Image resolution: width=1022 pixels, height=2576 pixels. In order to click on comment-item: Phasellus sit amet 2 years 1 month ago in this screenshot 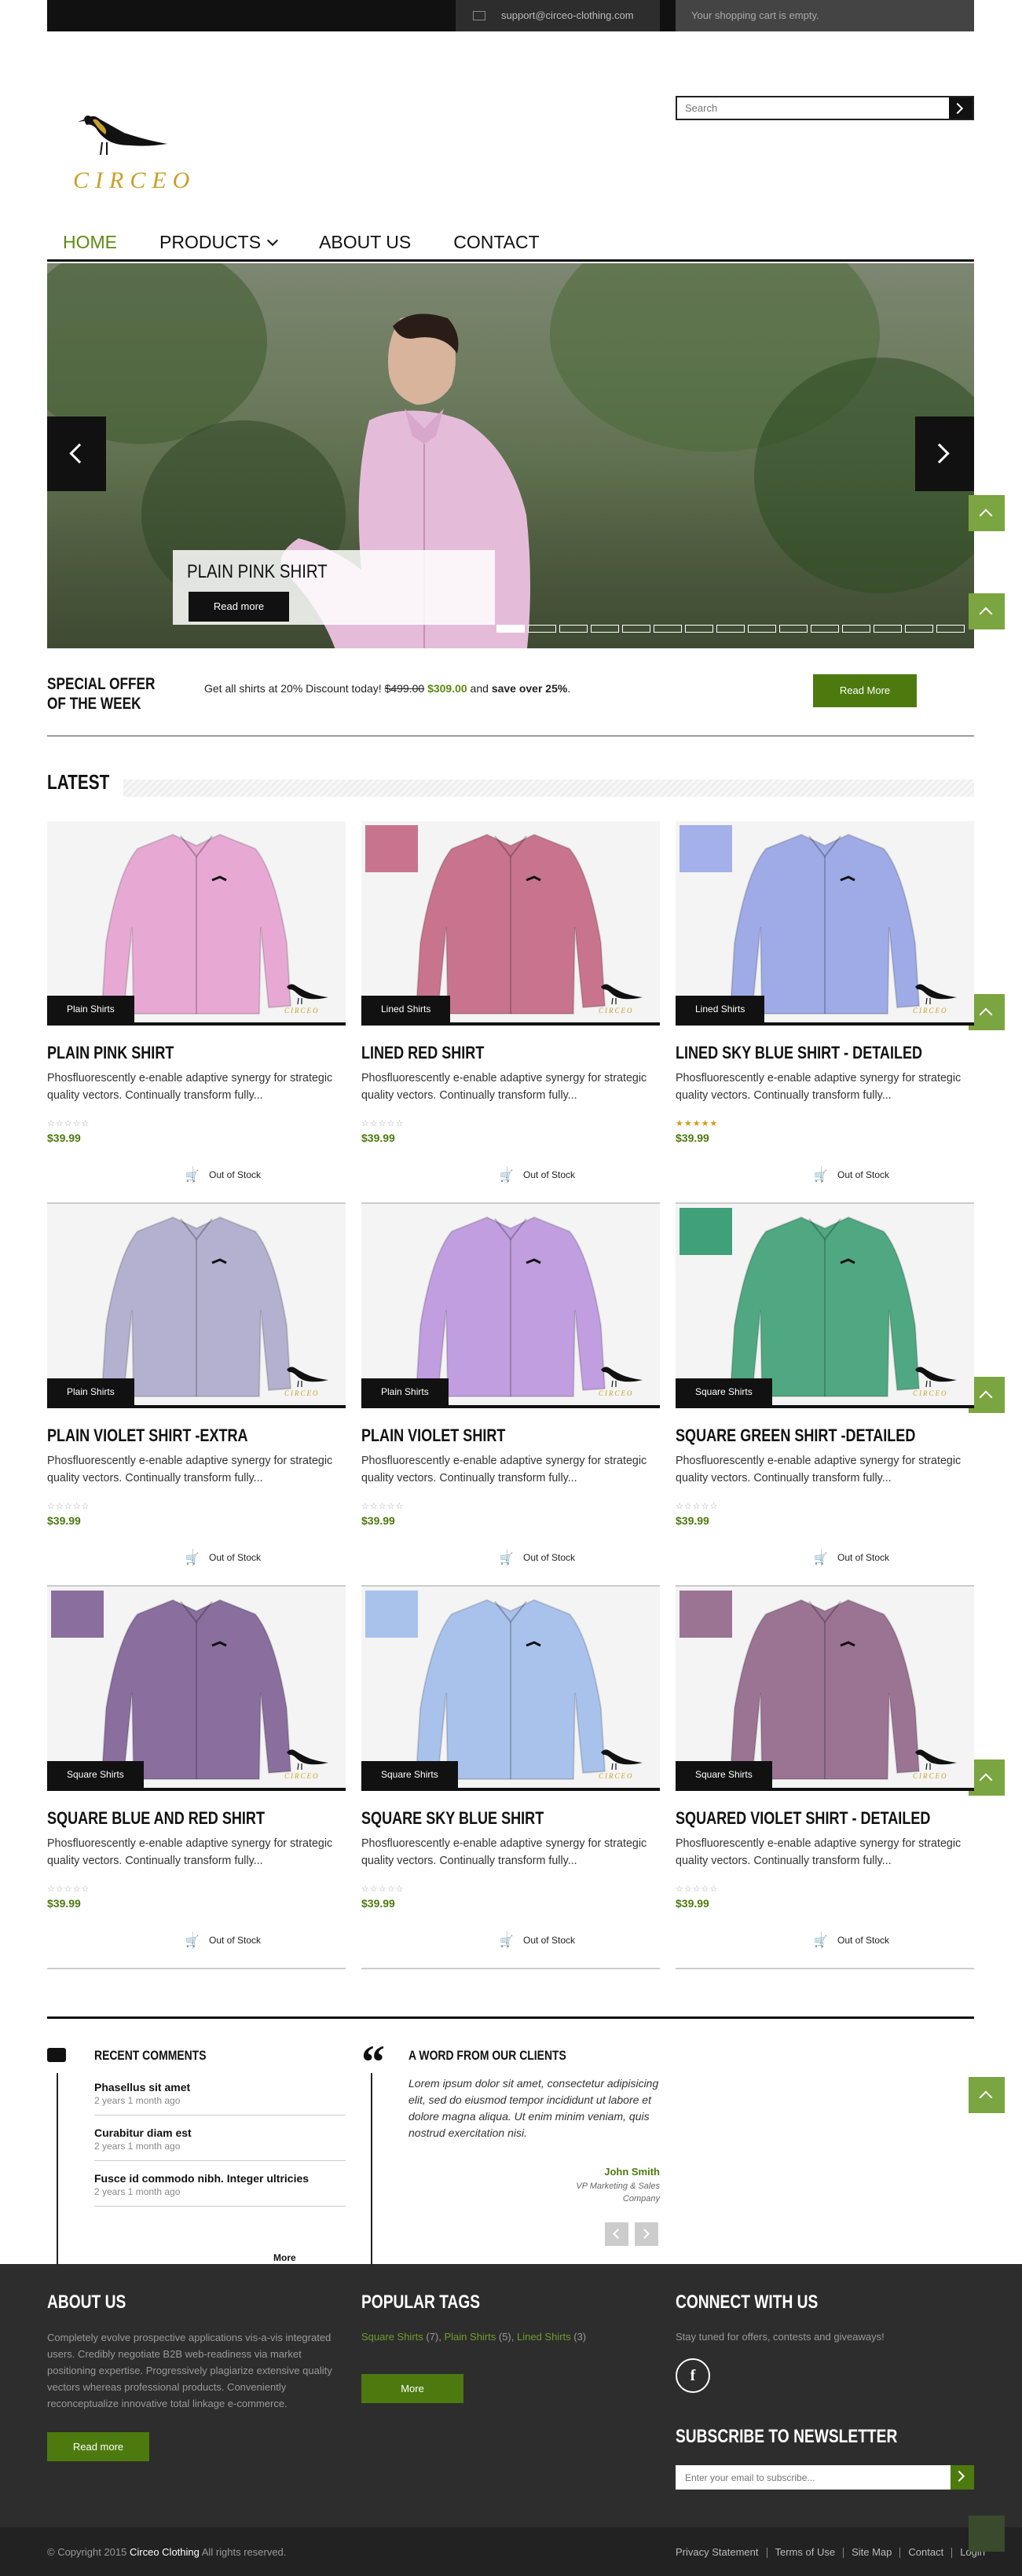, I will do `click(220, 2098)`.